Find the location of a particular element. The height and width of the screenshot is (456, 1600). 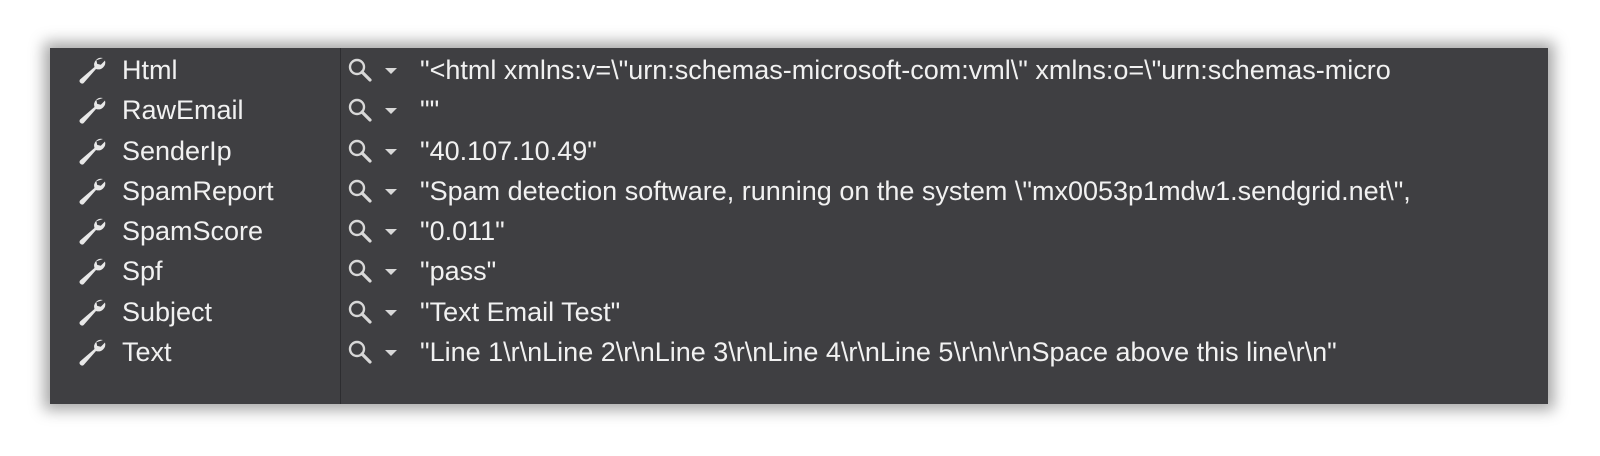

property-name: Html is located at coordinates (150, 70).